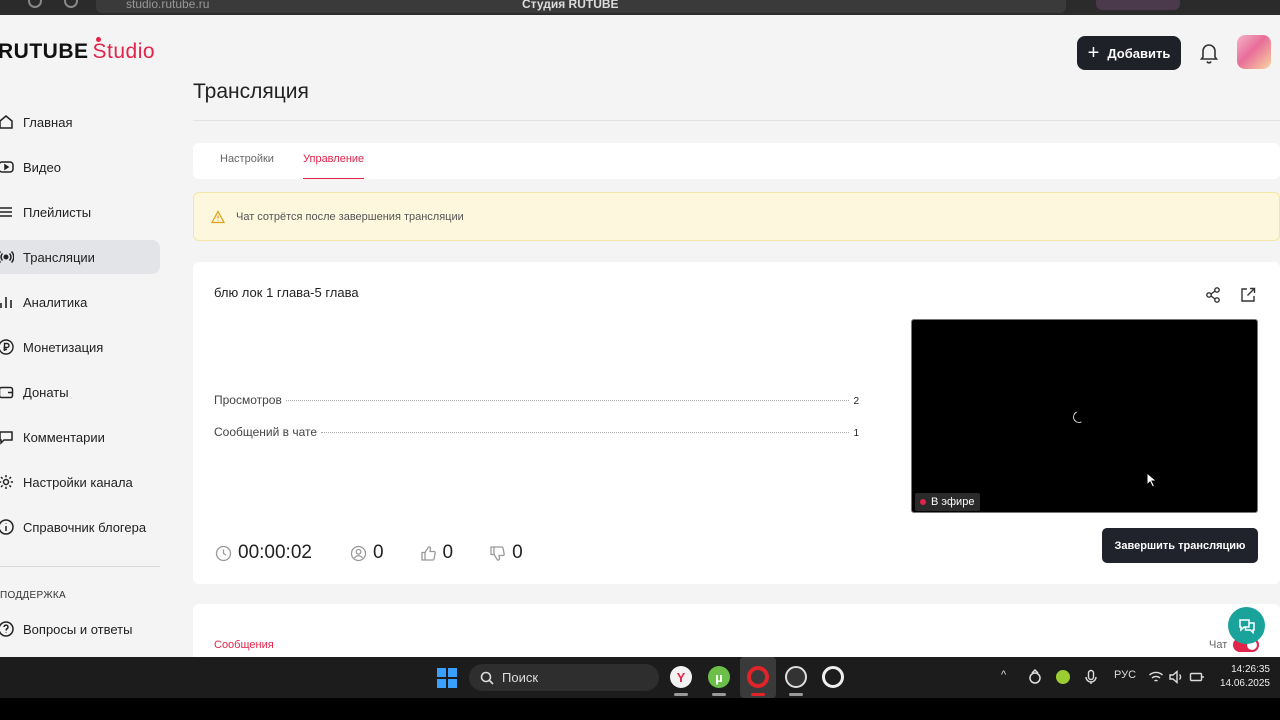 The width and height of the screenshot is (1280, 720). Describe the element at coordinates (517, 552) in the screenshot. I see `dislikes-value: 0` at that location.